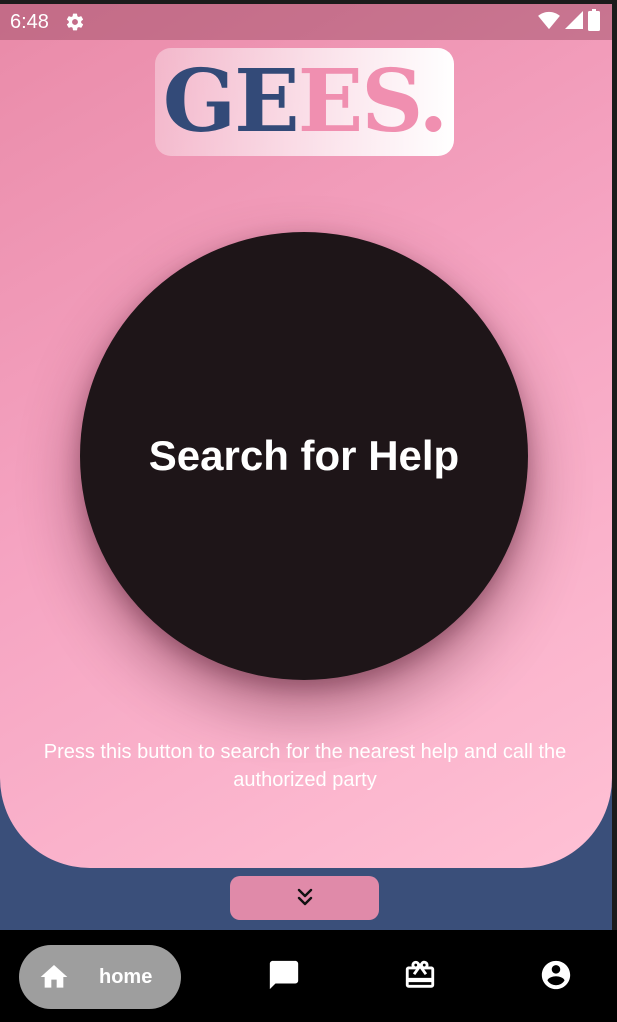  What do you see at coordinates (594, 22) in the screenshot?
I see `battery-icon` at bounding box center [594, 22].